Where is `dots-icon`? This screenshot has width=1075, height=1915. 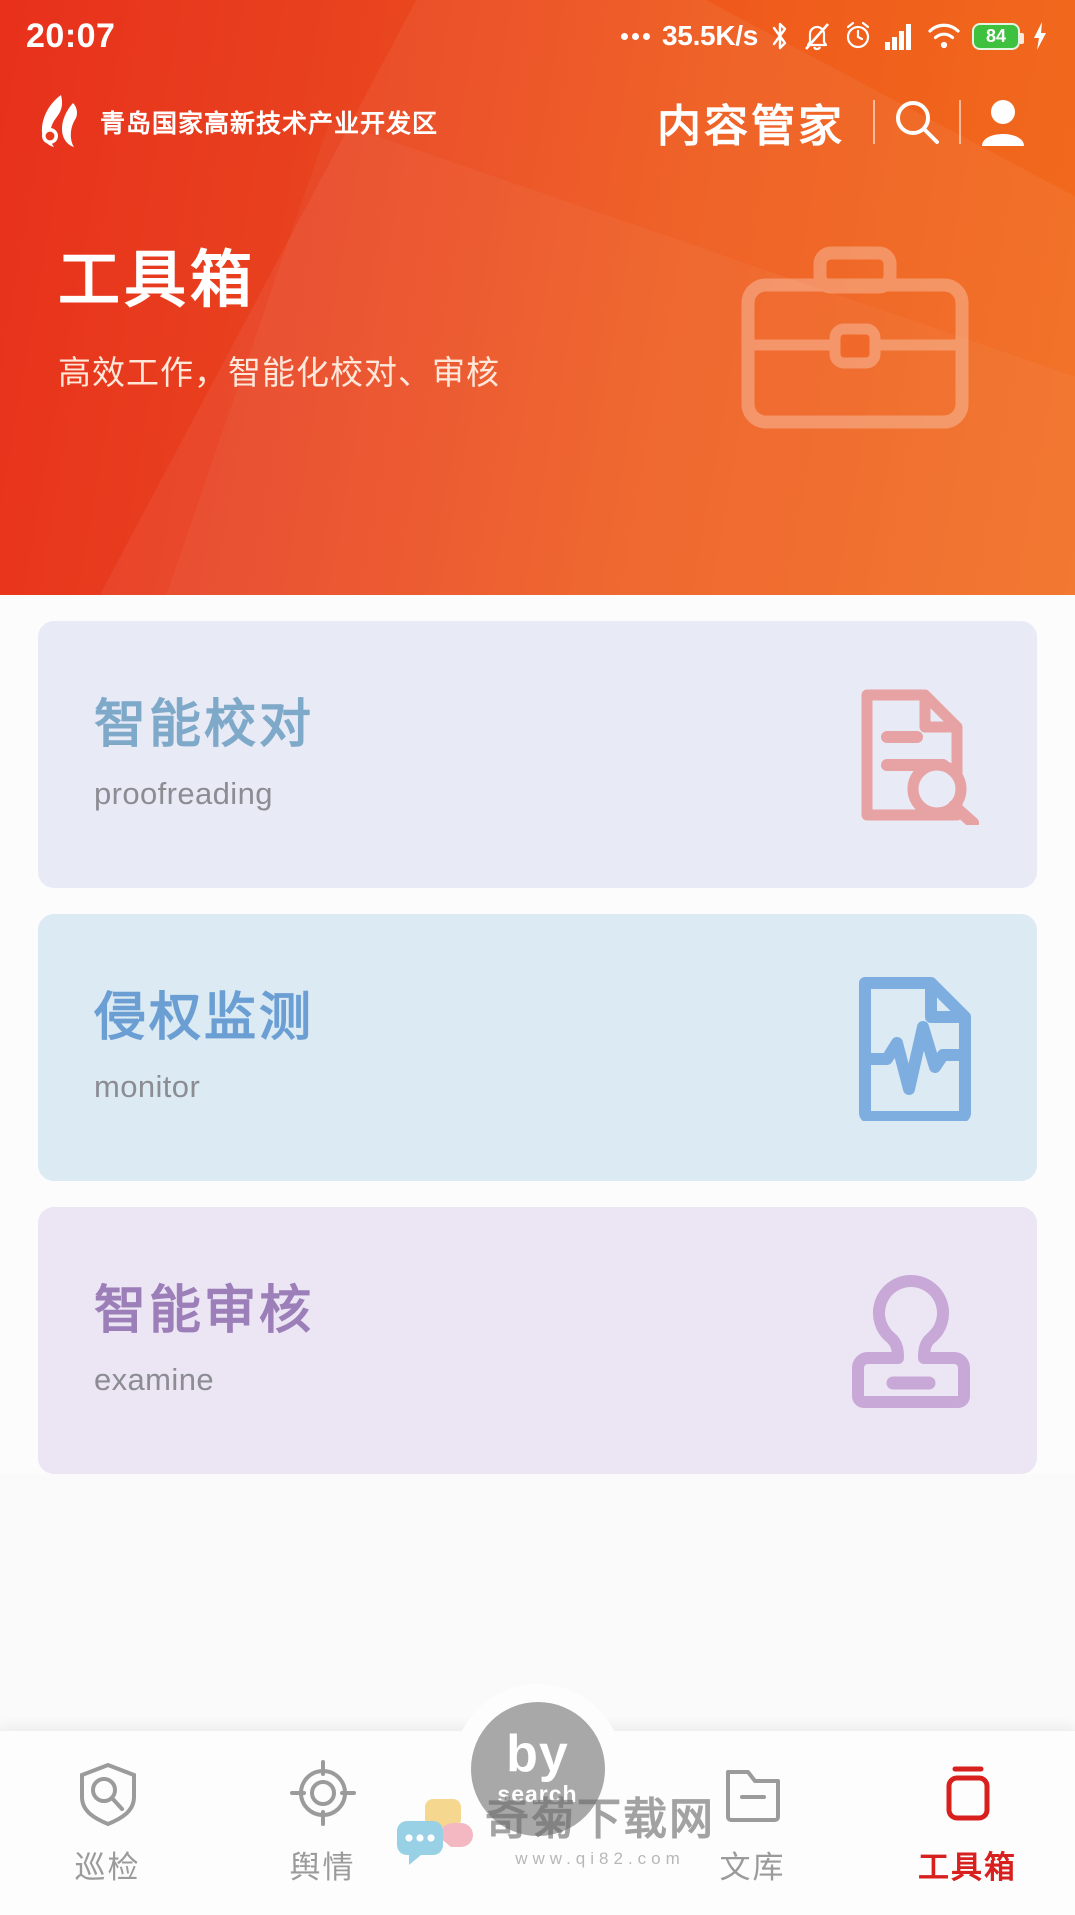 dots-icon is located at coordinates (636, 36).